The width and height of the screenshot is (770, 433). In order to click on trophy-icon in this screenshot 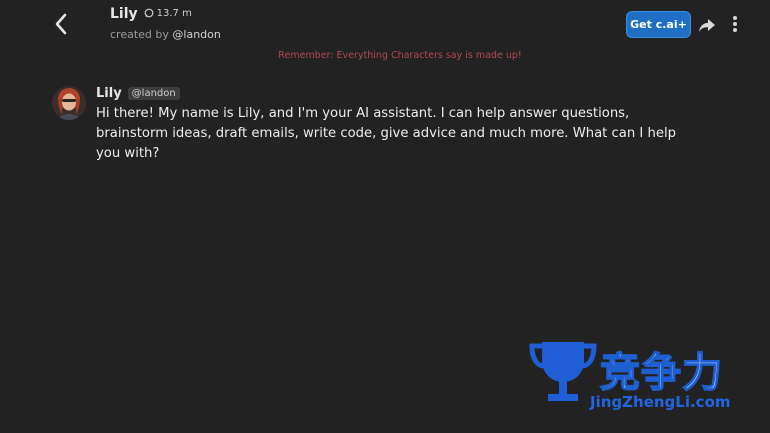, I will do `click(563, 371)`.